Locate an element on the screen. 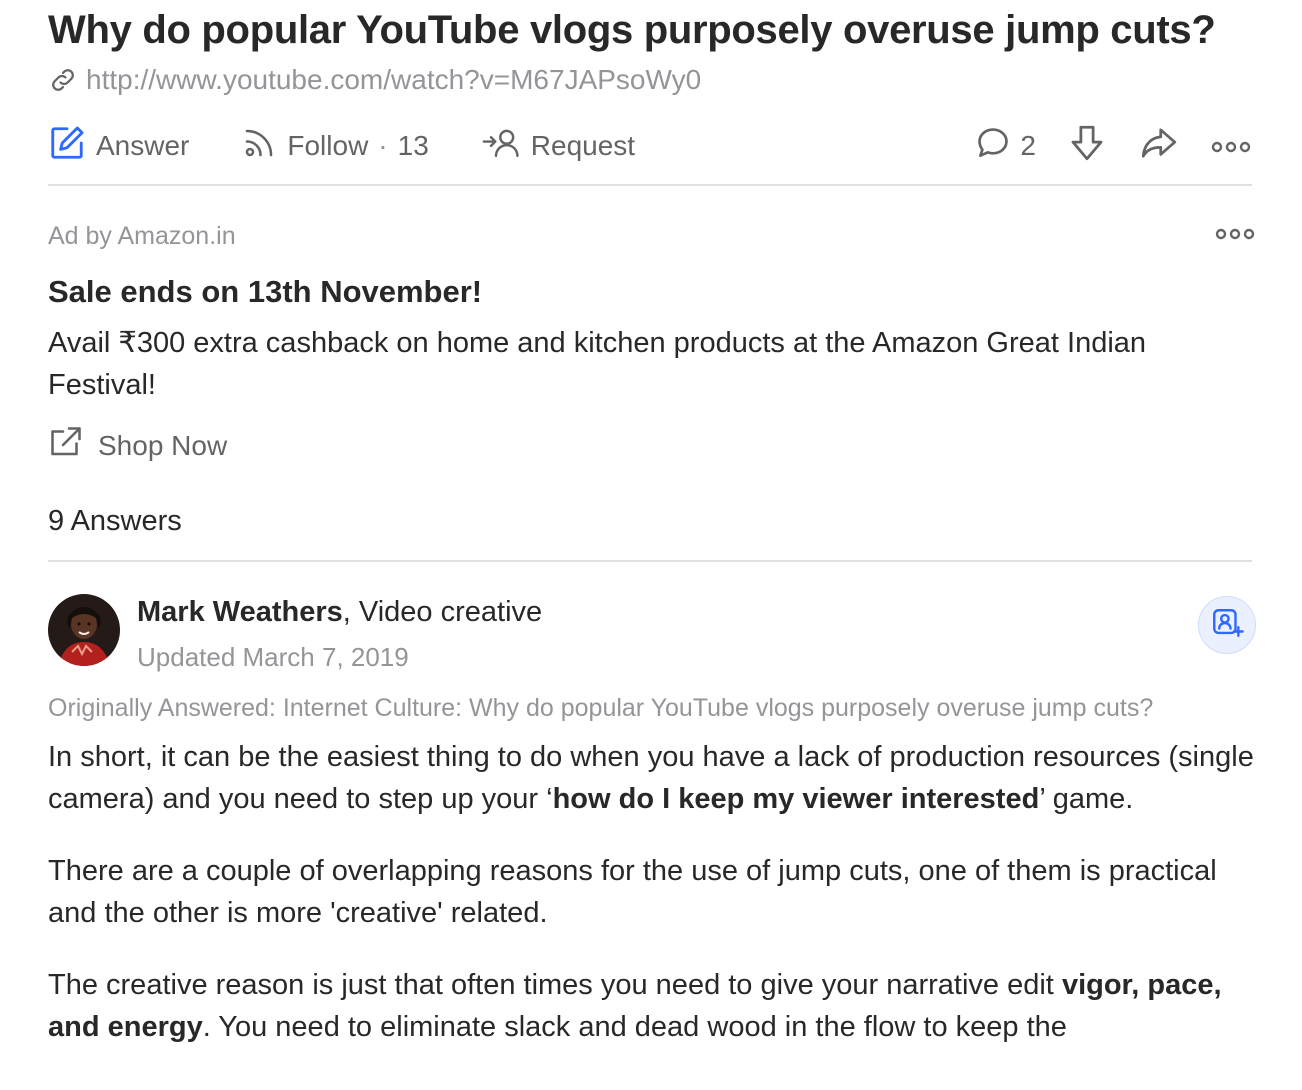  share-button is located at coordinates (1159, 146).